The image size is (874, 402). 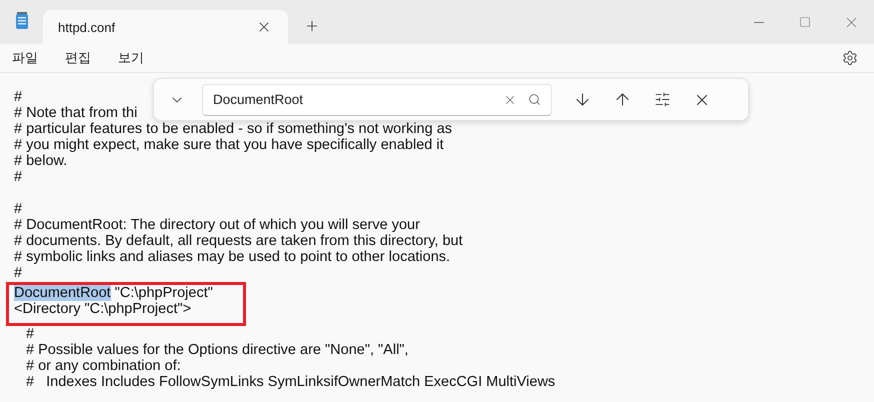 What do you see at coordinates (113, 293) in the screenshot?
I see `text-line: DocumentRoot "C:\phpProject"` at bounding box center [113, 293].